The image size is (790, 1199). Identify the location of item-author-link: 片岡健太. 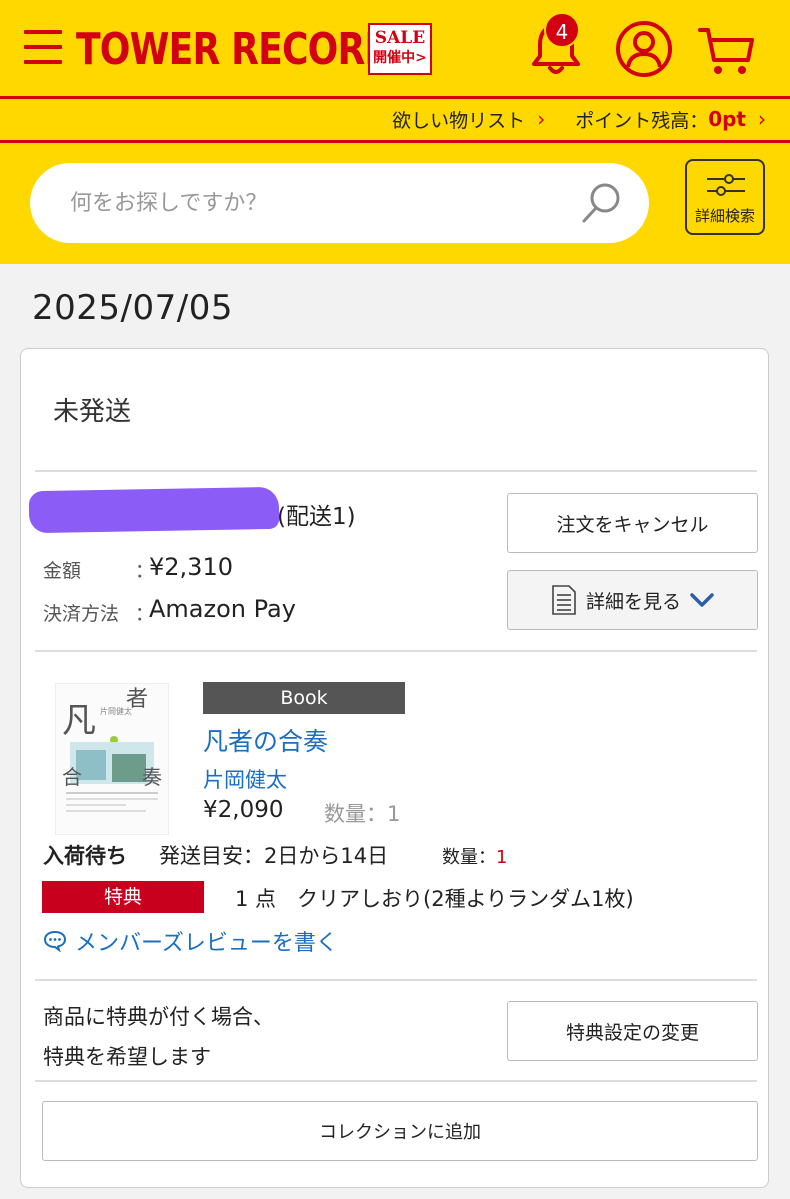
(245, 779).